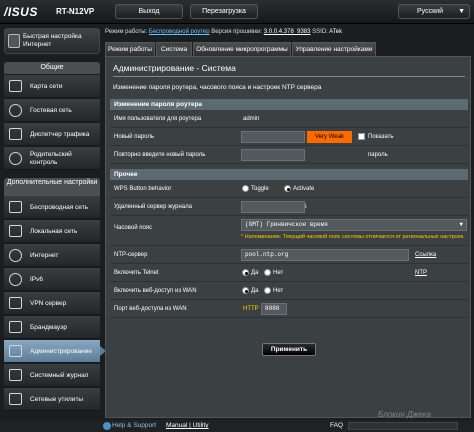 This screenshot has width=474, height=432. I want to click on sidebar-item-lan: Локальная сеть, so click(52, 231).